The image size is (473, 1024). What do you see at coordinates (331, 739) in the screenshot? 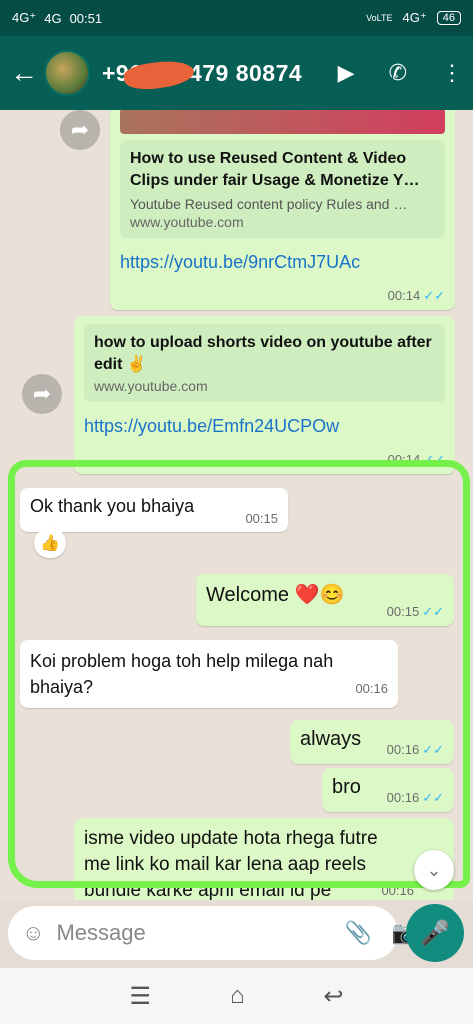
I see `message-text: always` at bounding box center [331, 739].